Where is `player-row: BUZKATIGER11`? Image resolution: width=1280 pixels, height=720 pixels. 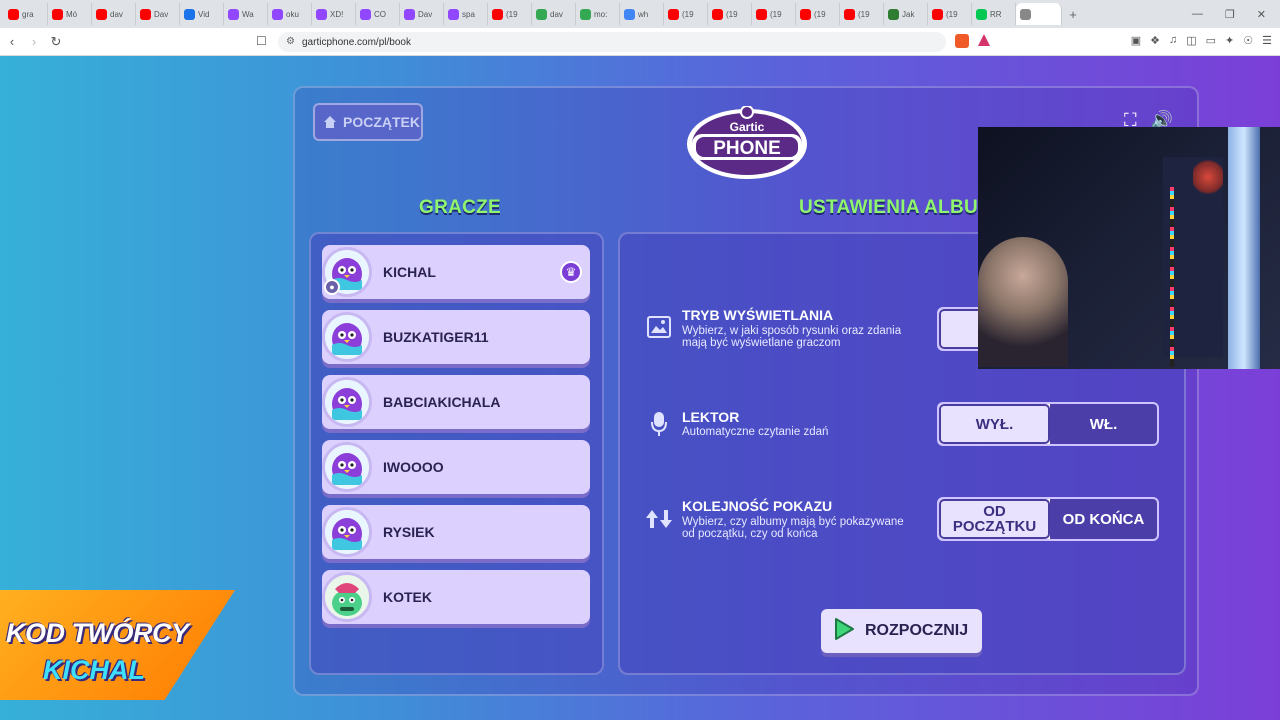
player-row: BUZKATIGER11 is located at coordinates (456, 337).